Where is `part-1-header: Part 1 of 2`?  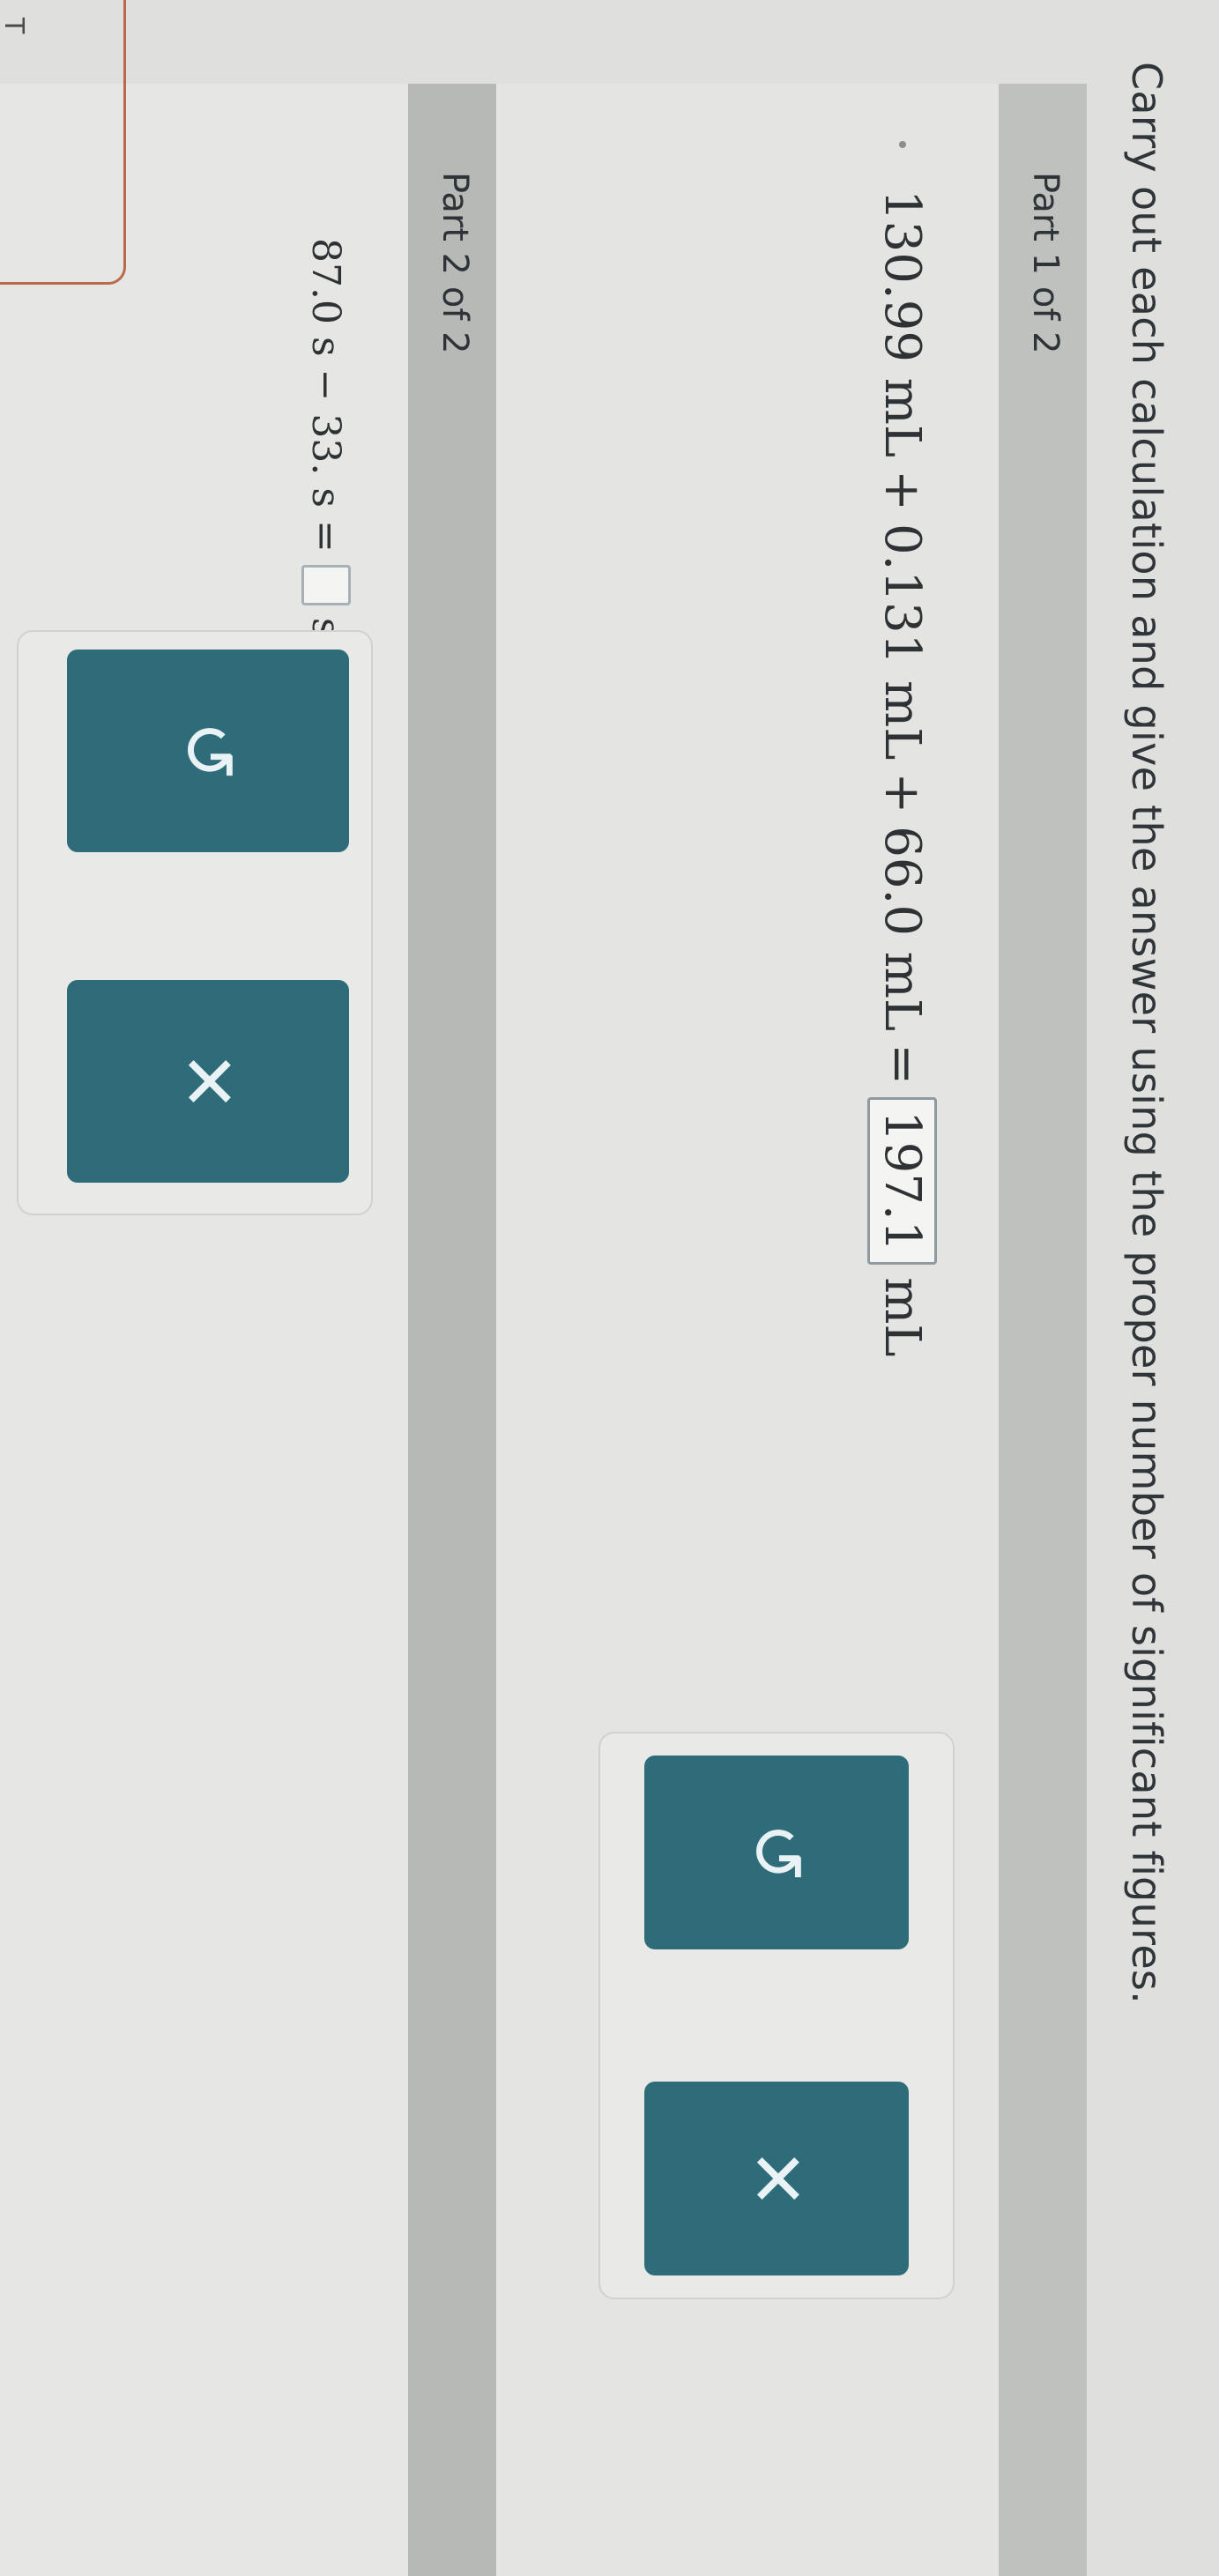 part-1-header: Part 1 of 2 is located at coordinates (1043, 1330).